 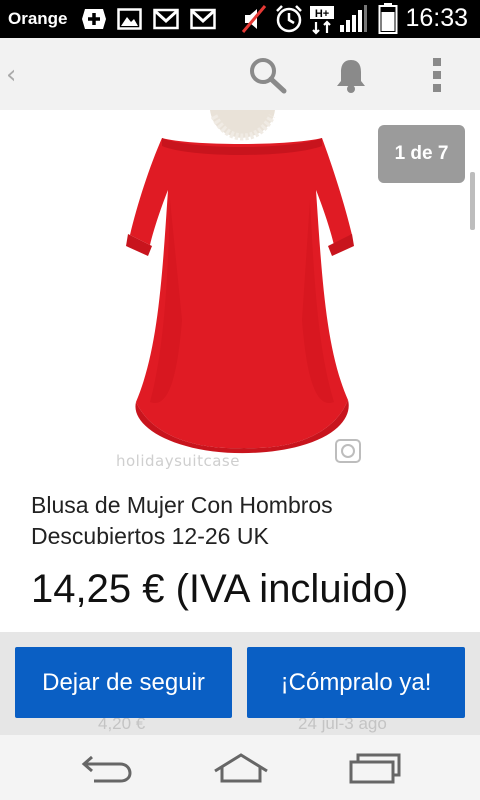 I want to click on clock: 16:33, so click(x=436, y=18).